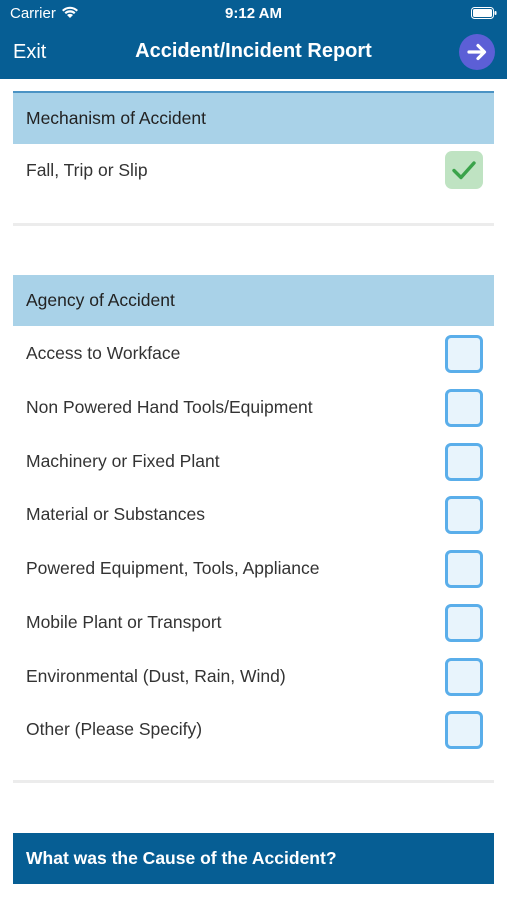  I want to click on agency-item-non-powered-hand-tools: Non Powered Hand Tools/Equipment, so click(253, 408).